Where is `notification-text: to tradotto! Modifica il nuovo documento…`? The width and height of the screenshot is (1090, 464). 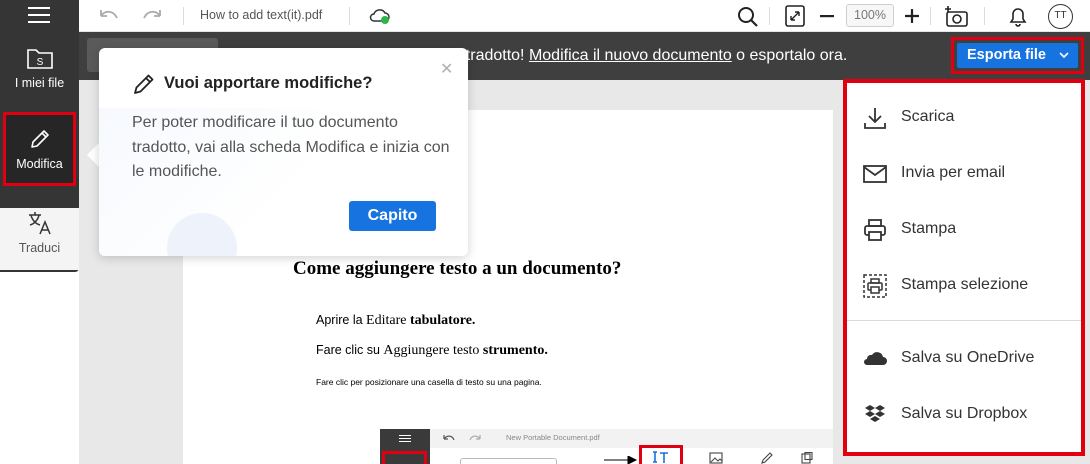
notification-text: to tradotto! Modifica il nuovo documento… is located at coordinates (647, 56).